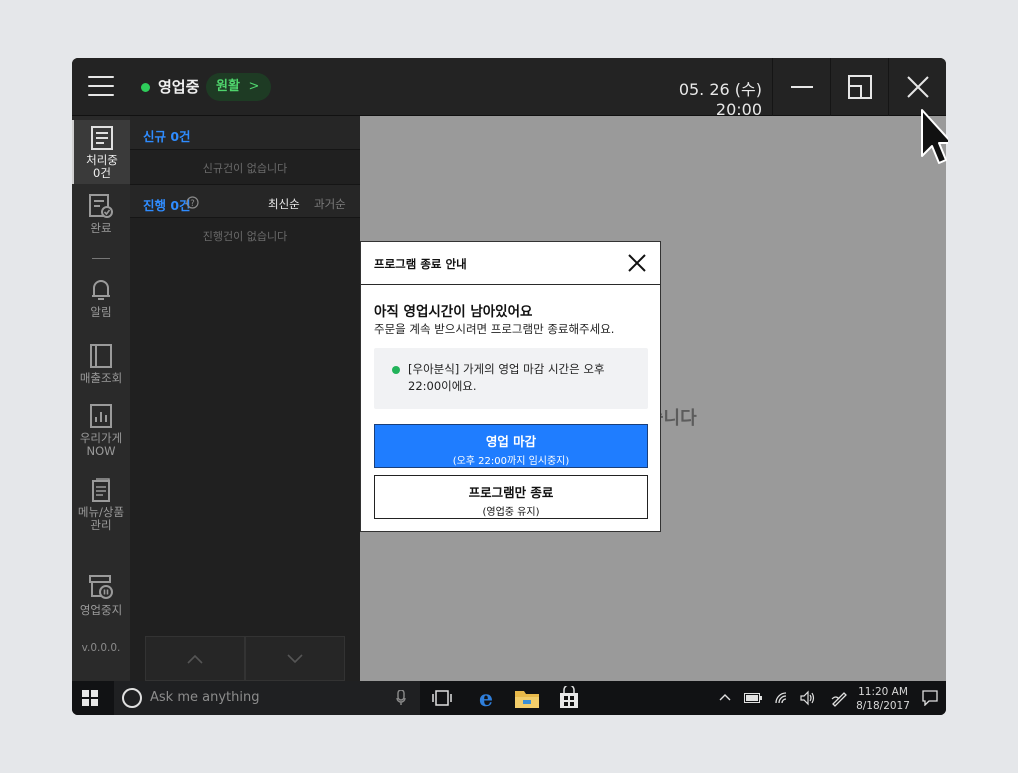 The height and width of the screenshot is (773, 1018). I want to click on version-label: v.0.0.0., so click(101, 648).